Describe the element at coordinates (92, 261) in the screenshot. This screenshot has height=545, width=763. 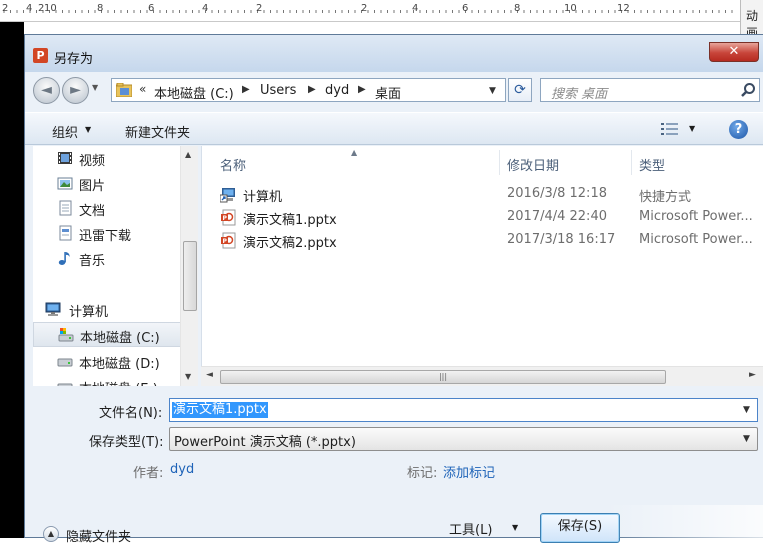
I see `sidebar-item-label: 音乐` at that location.